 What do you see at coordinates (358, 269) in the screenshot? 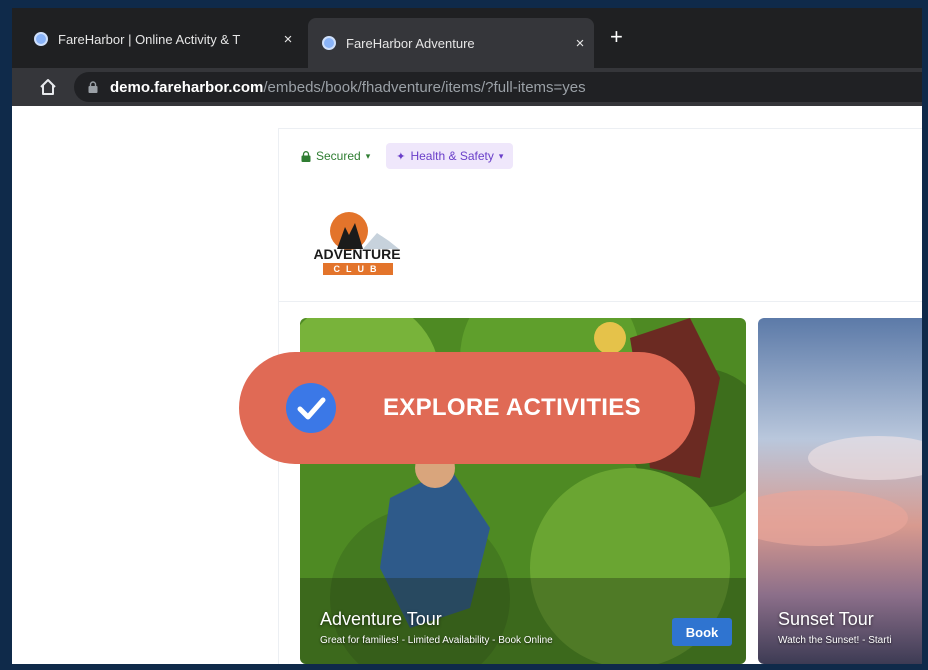
I see `logo-text-club: CLUB` at bounding box center [358, 269].